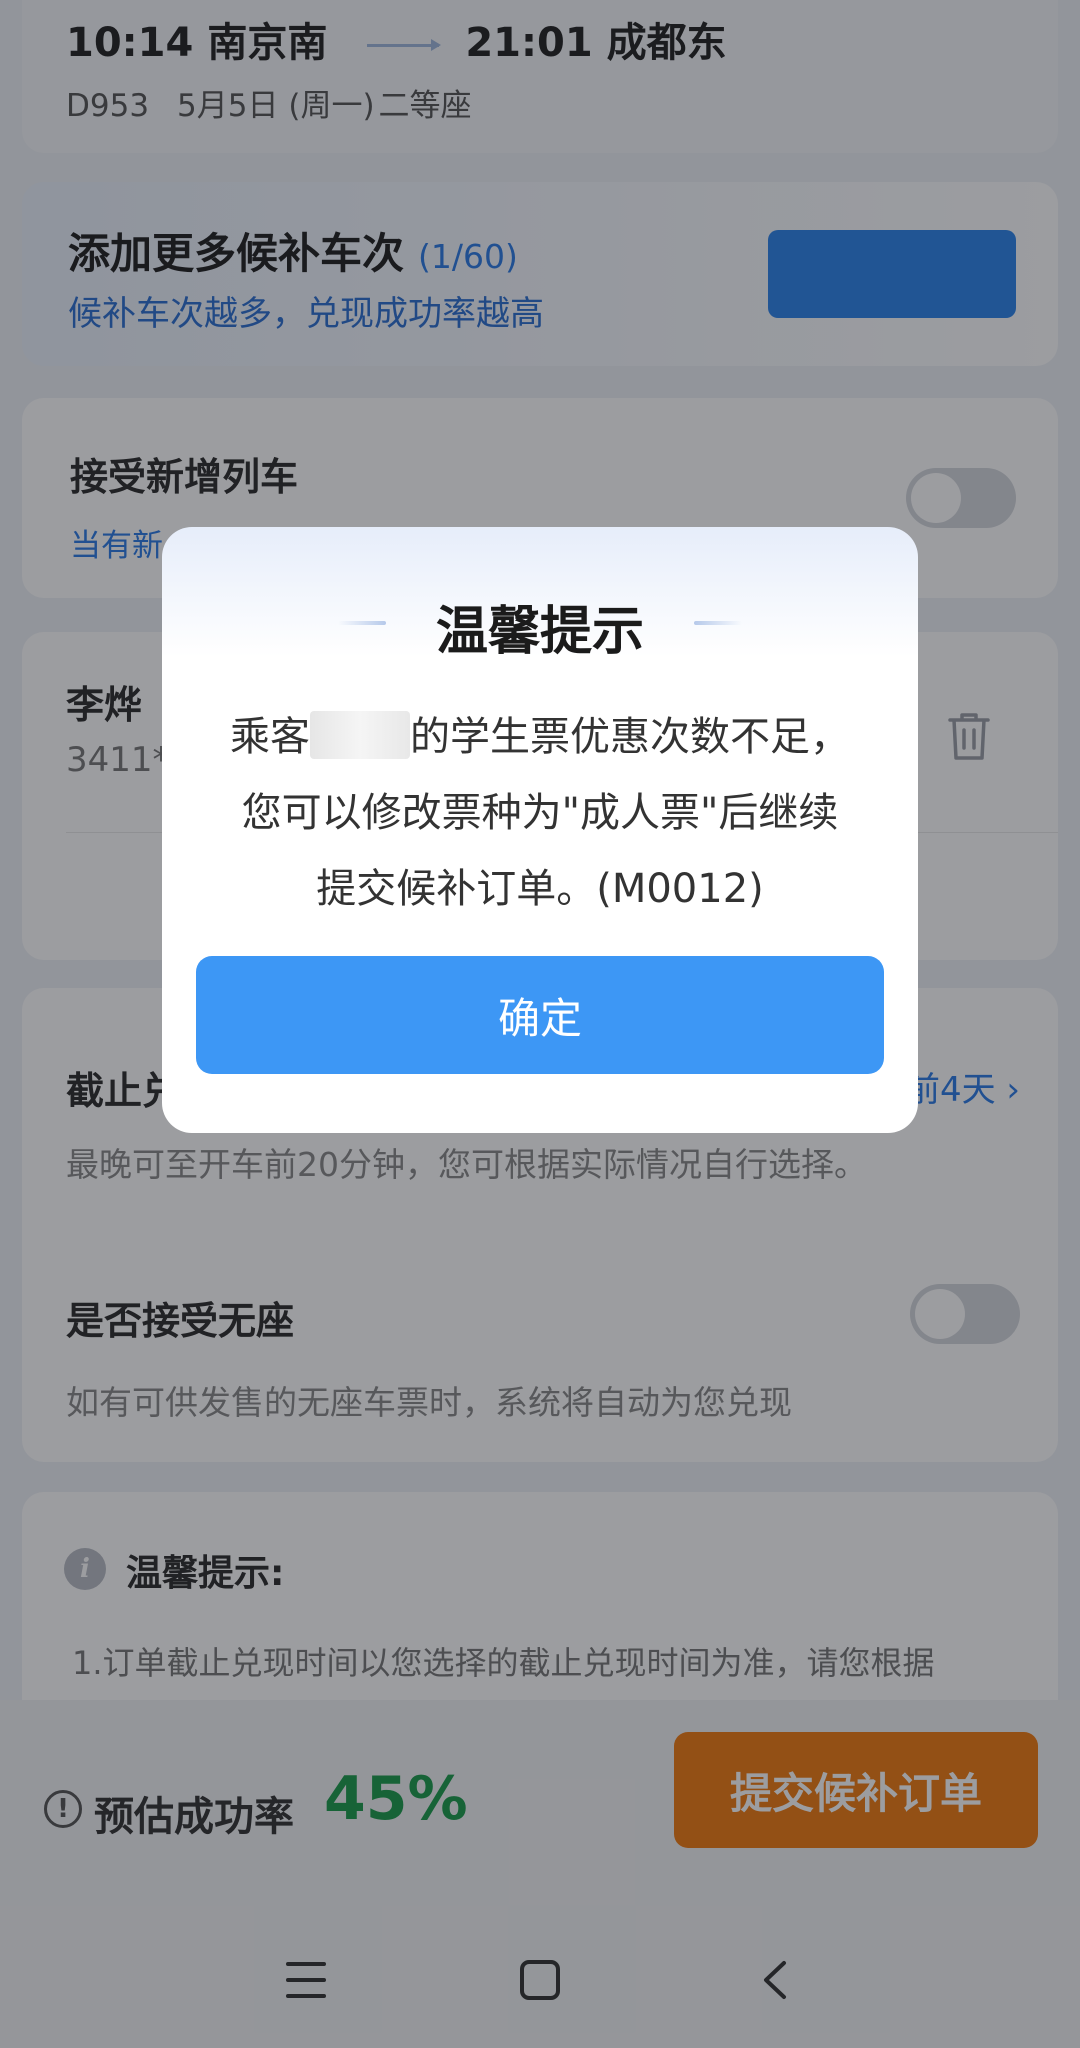  I want to click on confirm-button: 确定, so click(540, 1015).